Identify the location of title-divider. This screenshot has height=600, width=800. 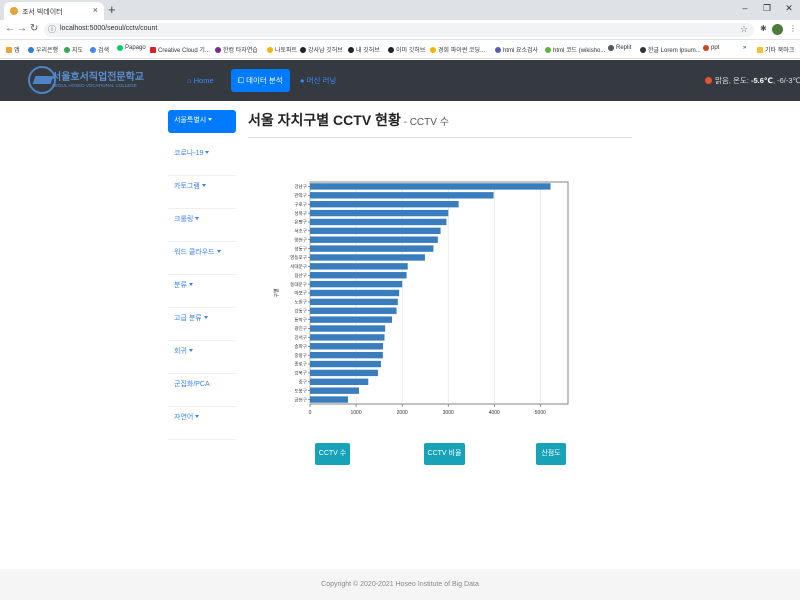
(440, 137).